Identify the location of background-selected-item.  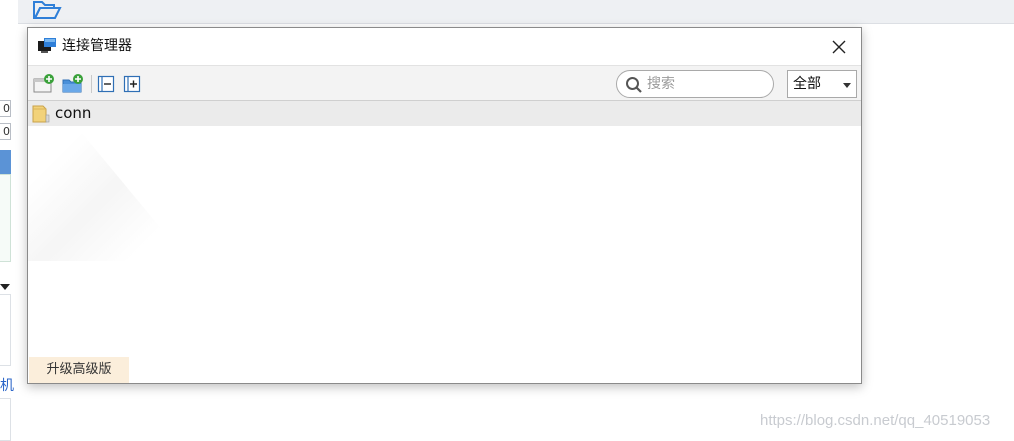
(5, 162).